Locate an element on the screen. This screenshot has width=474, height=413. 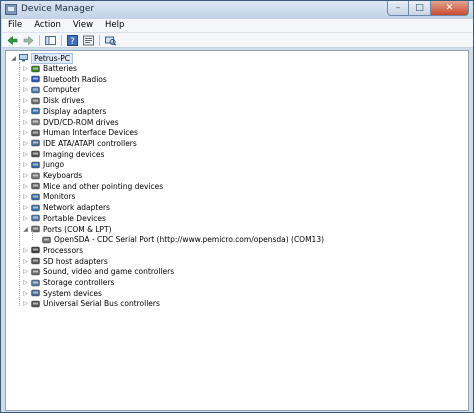
device-category-node: ▷ Monitors is located at coordinates (48, 197).